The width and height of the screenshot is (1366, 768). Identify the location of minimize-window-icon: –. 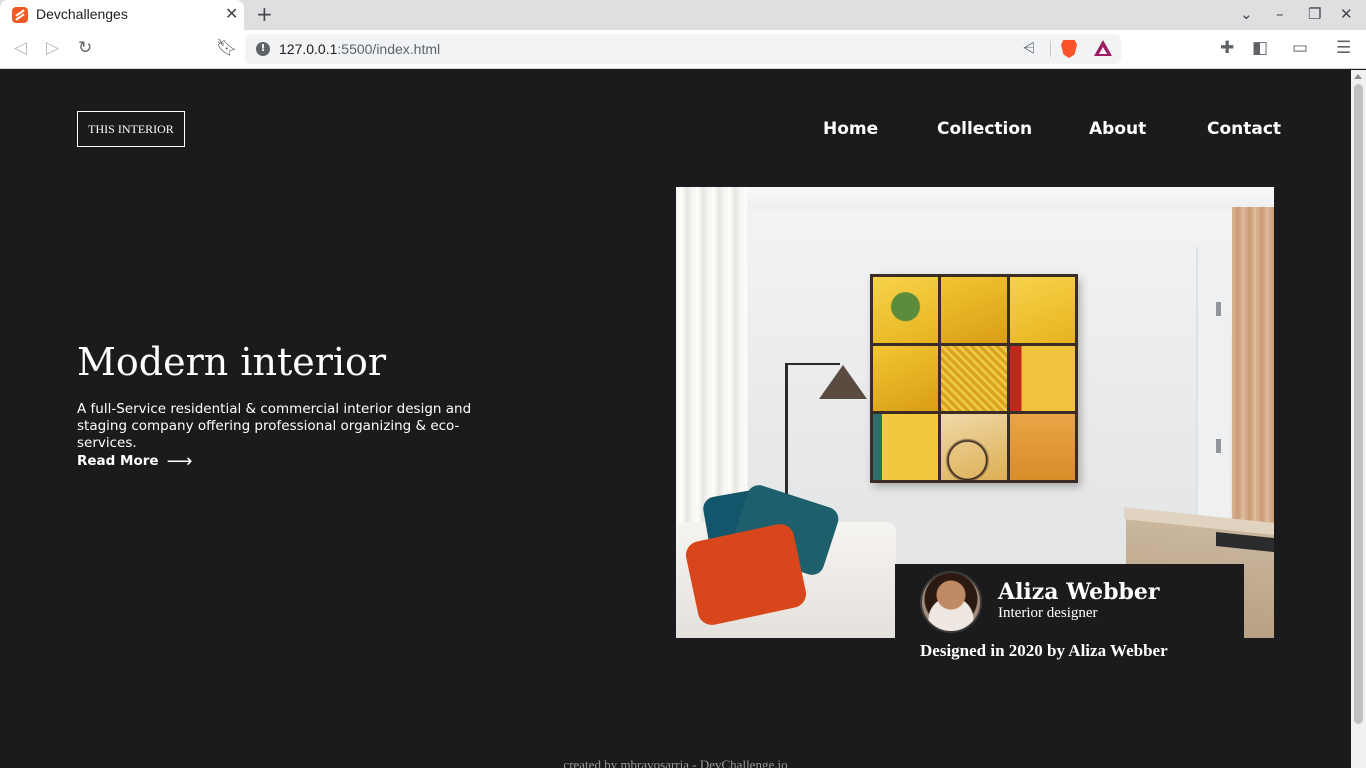
(1280, 14).